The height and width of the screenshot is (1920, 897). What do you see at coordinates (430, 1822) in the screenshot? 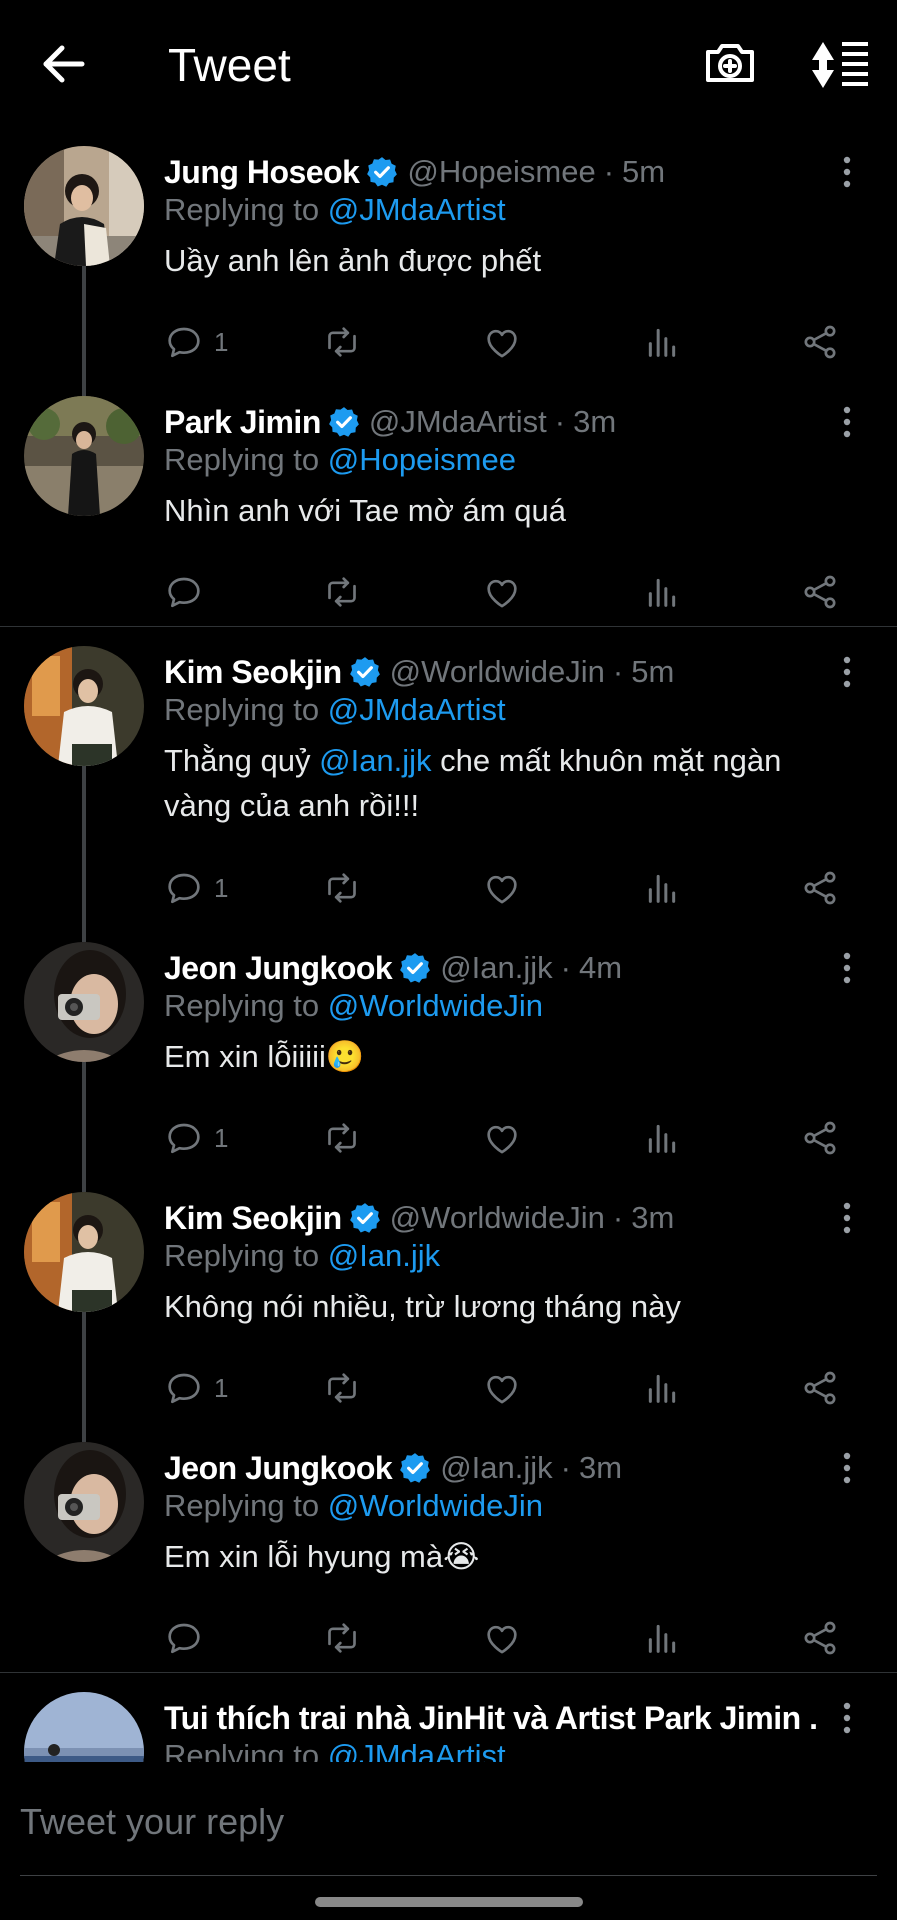
I see `reply-input` at bounding box center [430, 1822].